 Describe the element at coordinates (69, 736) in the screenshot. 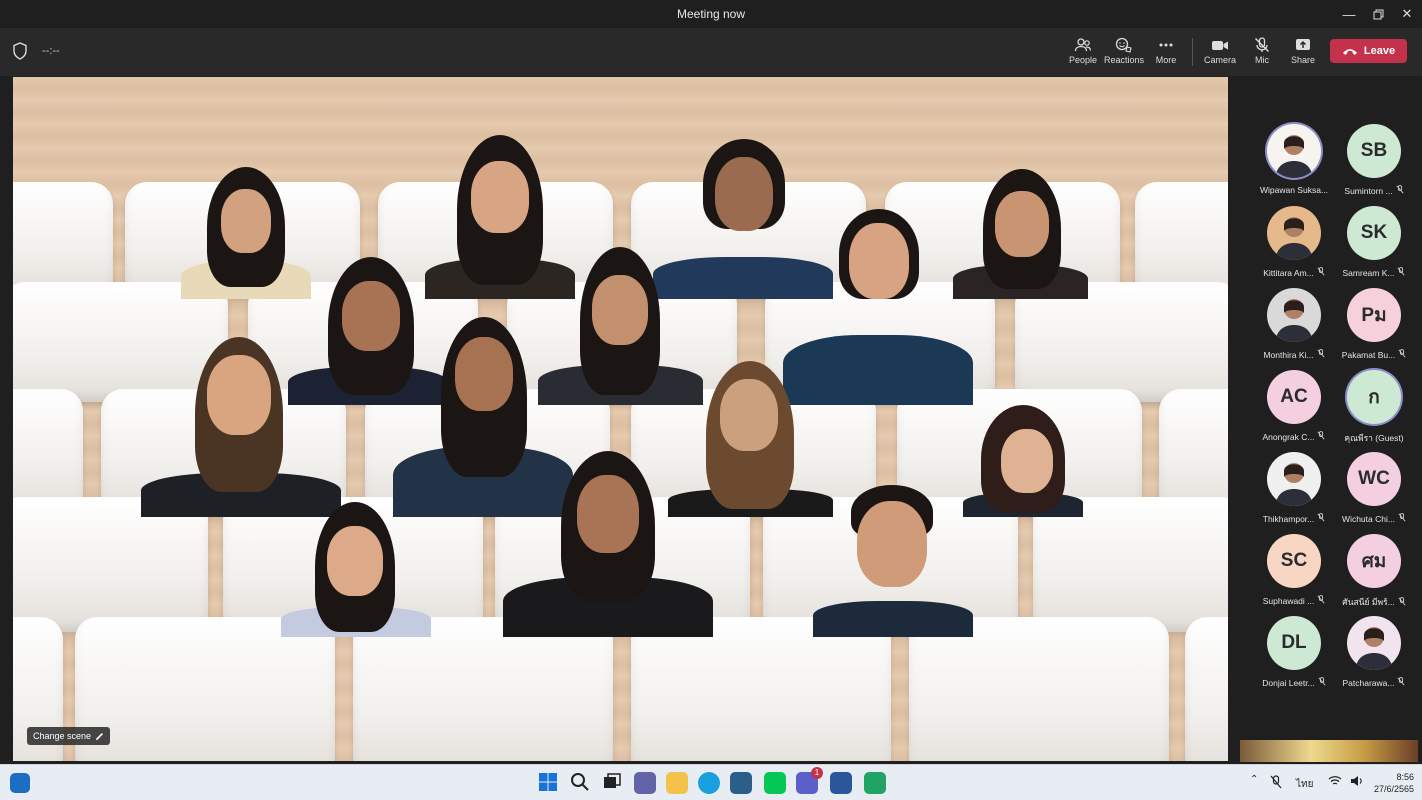

I see `change-scene-button: Change scene` at that location.